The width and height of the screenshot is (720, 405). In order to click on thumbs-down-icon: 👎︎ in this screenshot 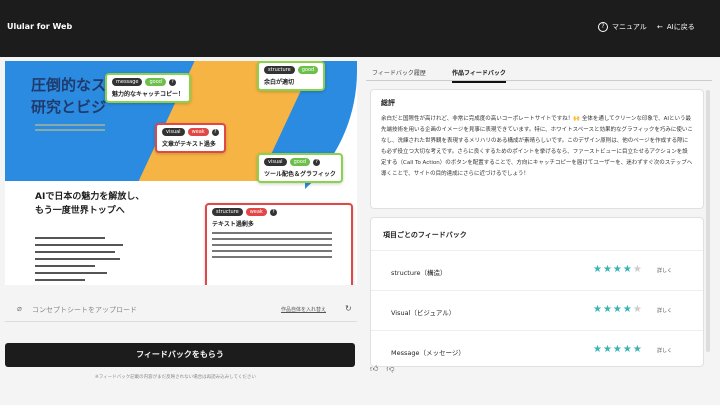, I will do `click(390, 369)`.